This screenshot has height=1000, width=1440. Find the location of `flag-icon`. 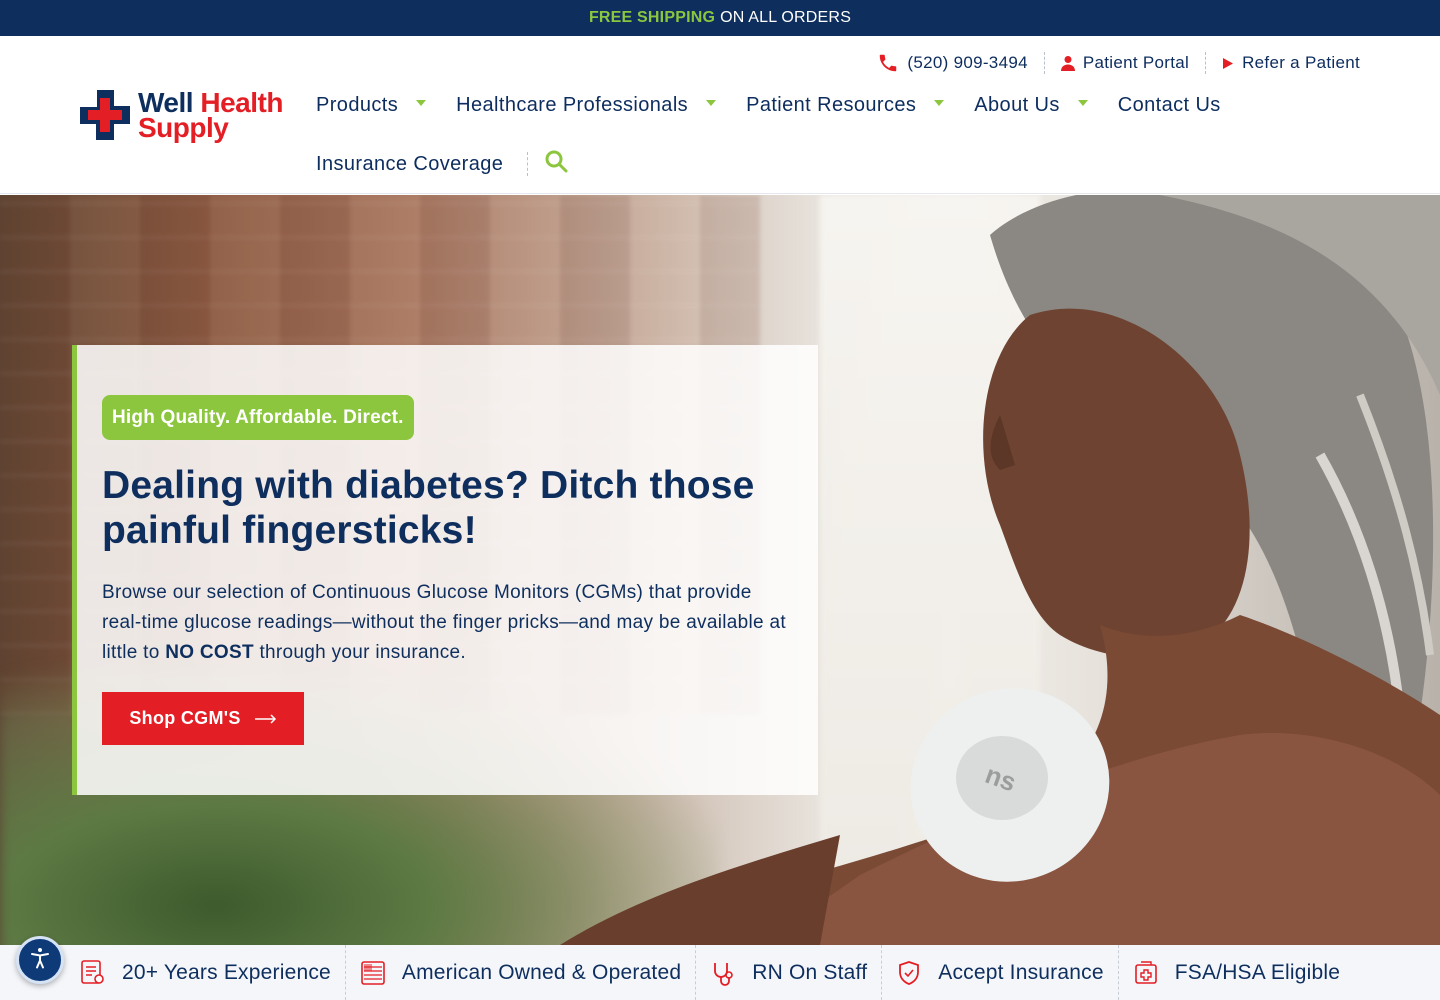

flag-icon is located at coordinates (373, 973).